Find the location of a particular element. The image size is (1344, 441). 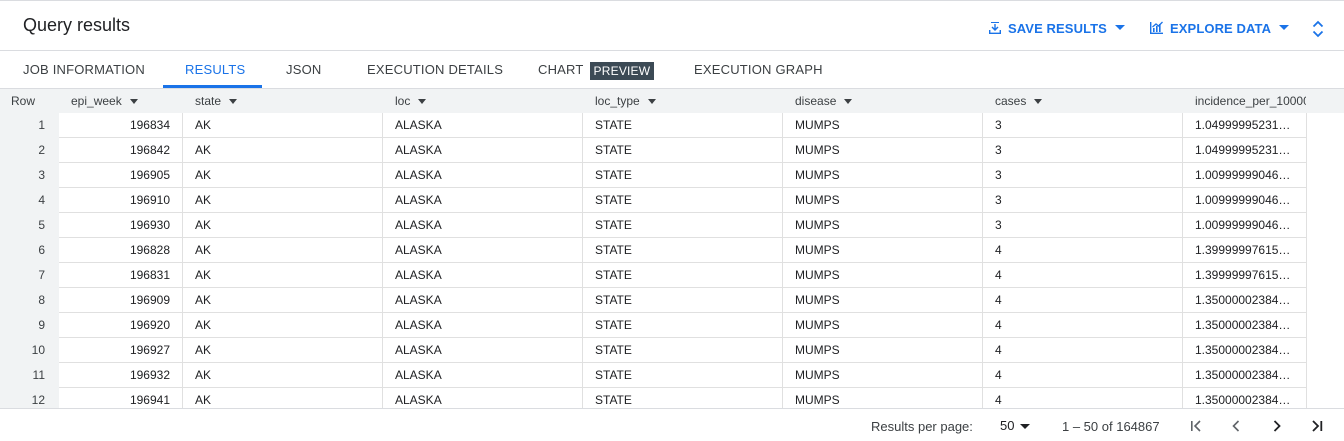

cell-incidence: 1.0499999523162842 is located at coordinates (1245, 150).